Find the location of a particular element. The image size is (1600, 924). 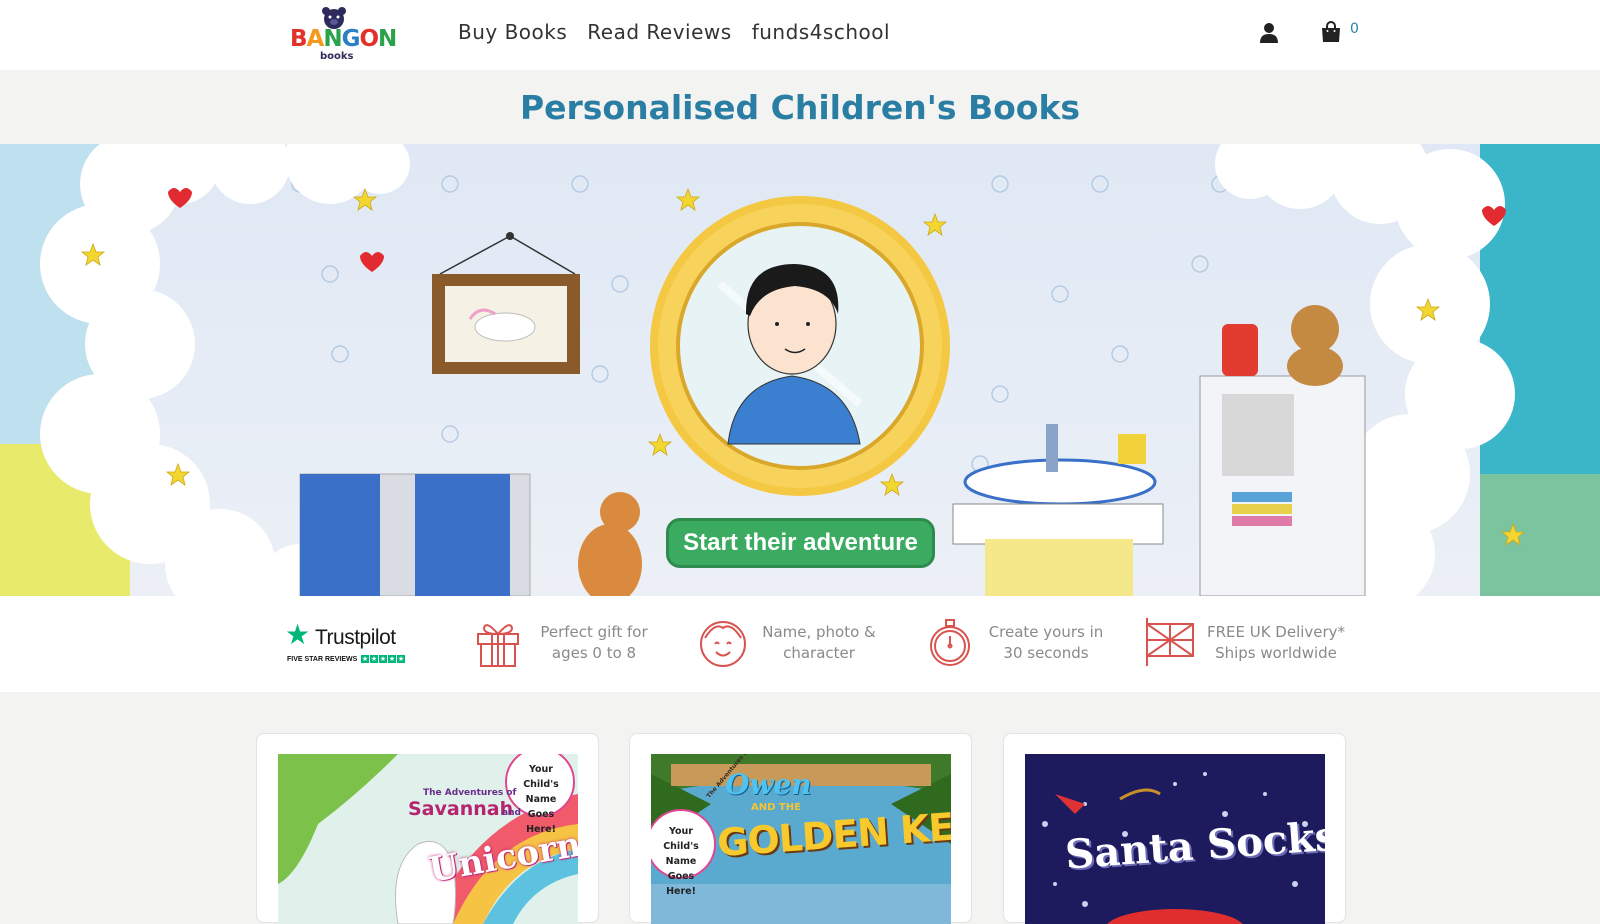

book-owen-badge: Your Child's Name Goes Here! is located at coordinates (681, 861).